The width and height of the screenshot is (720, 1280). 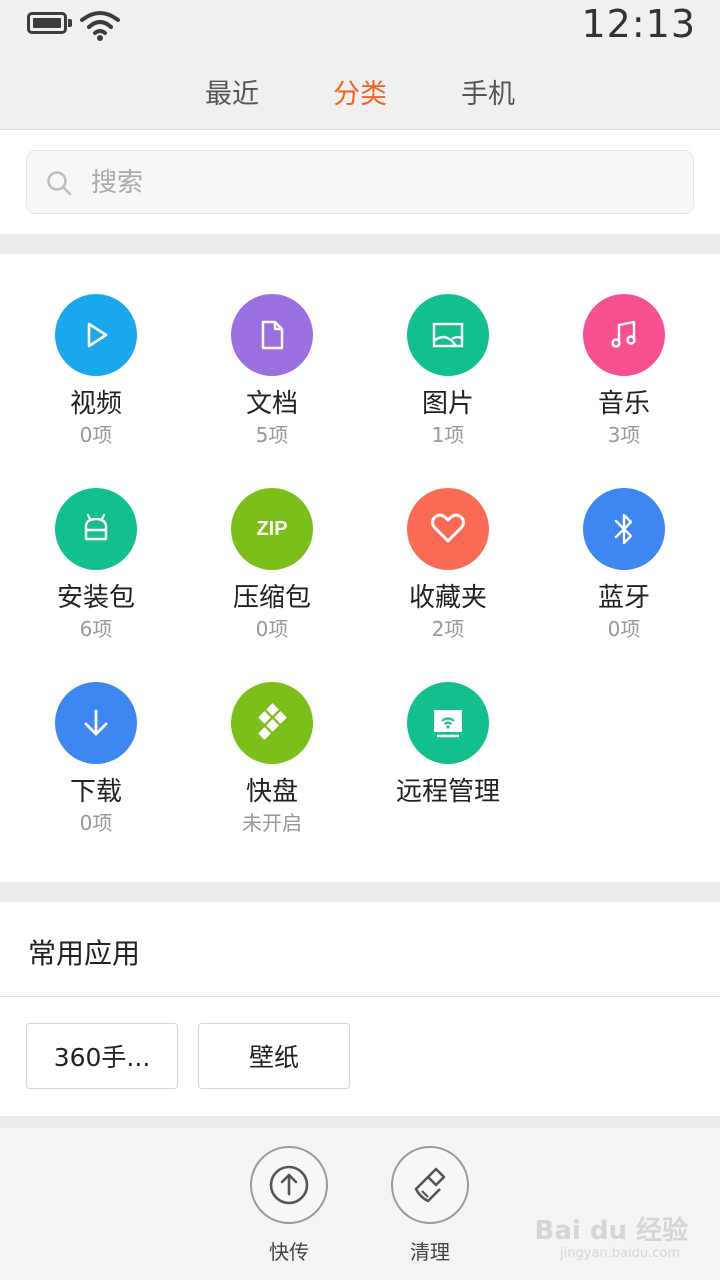 I want to click on category-label: 图片, so click(x=447, y=404).